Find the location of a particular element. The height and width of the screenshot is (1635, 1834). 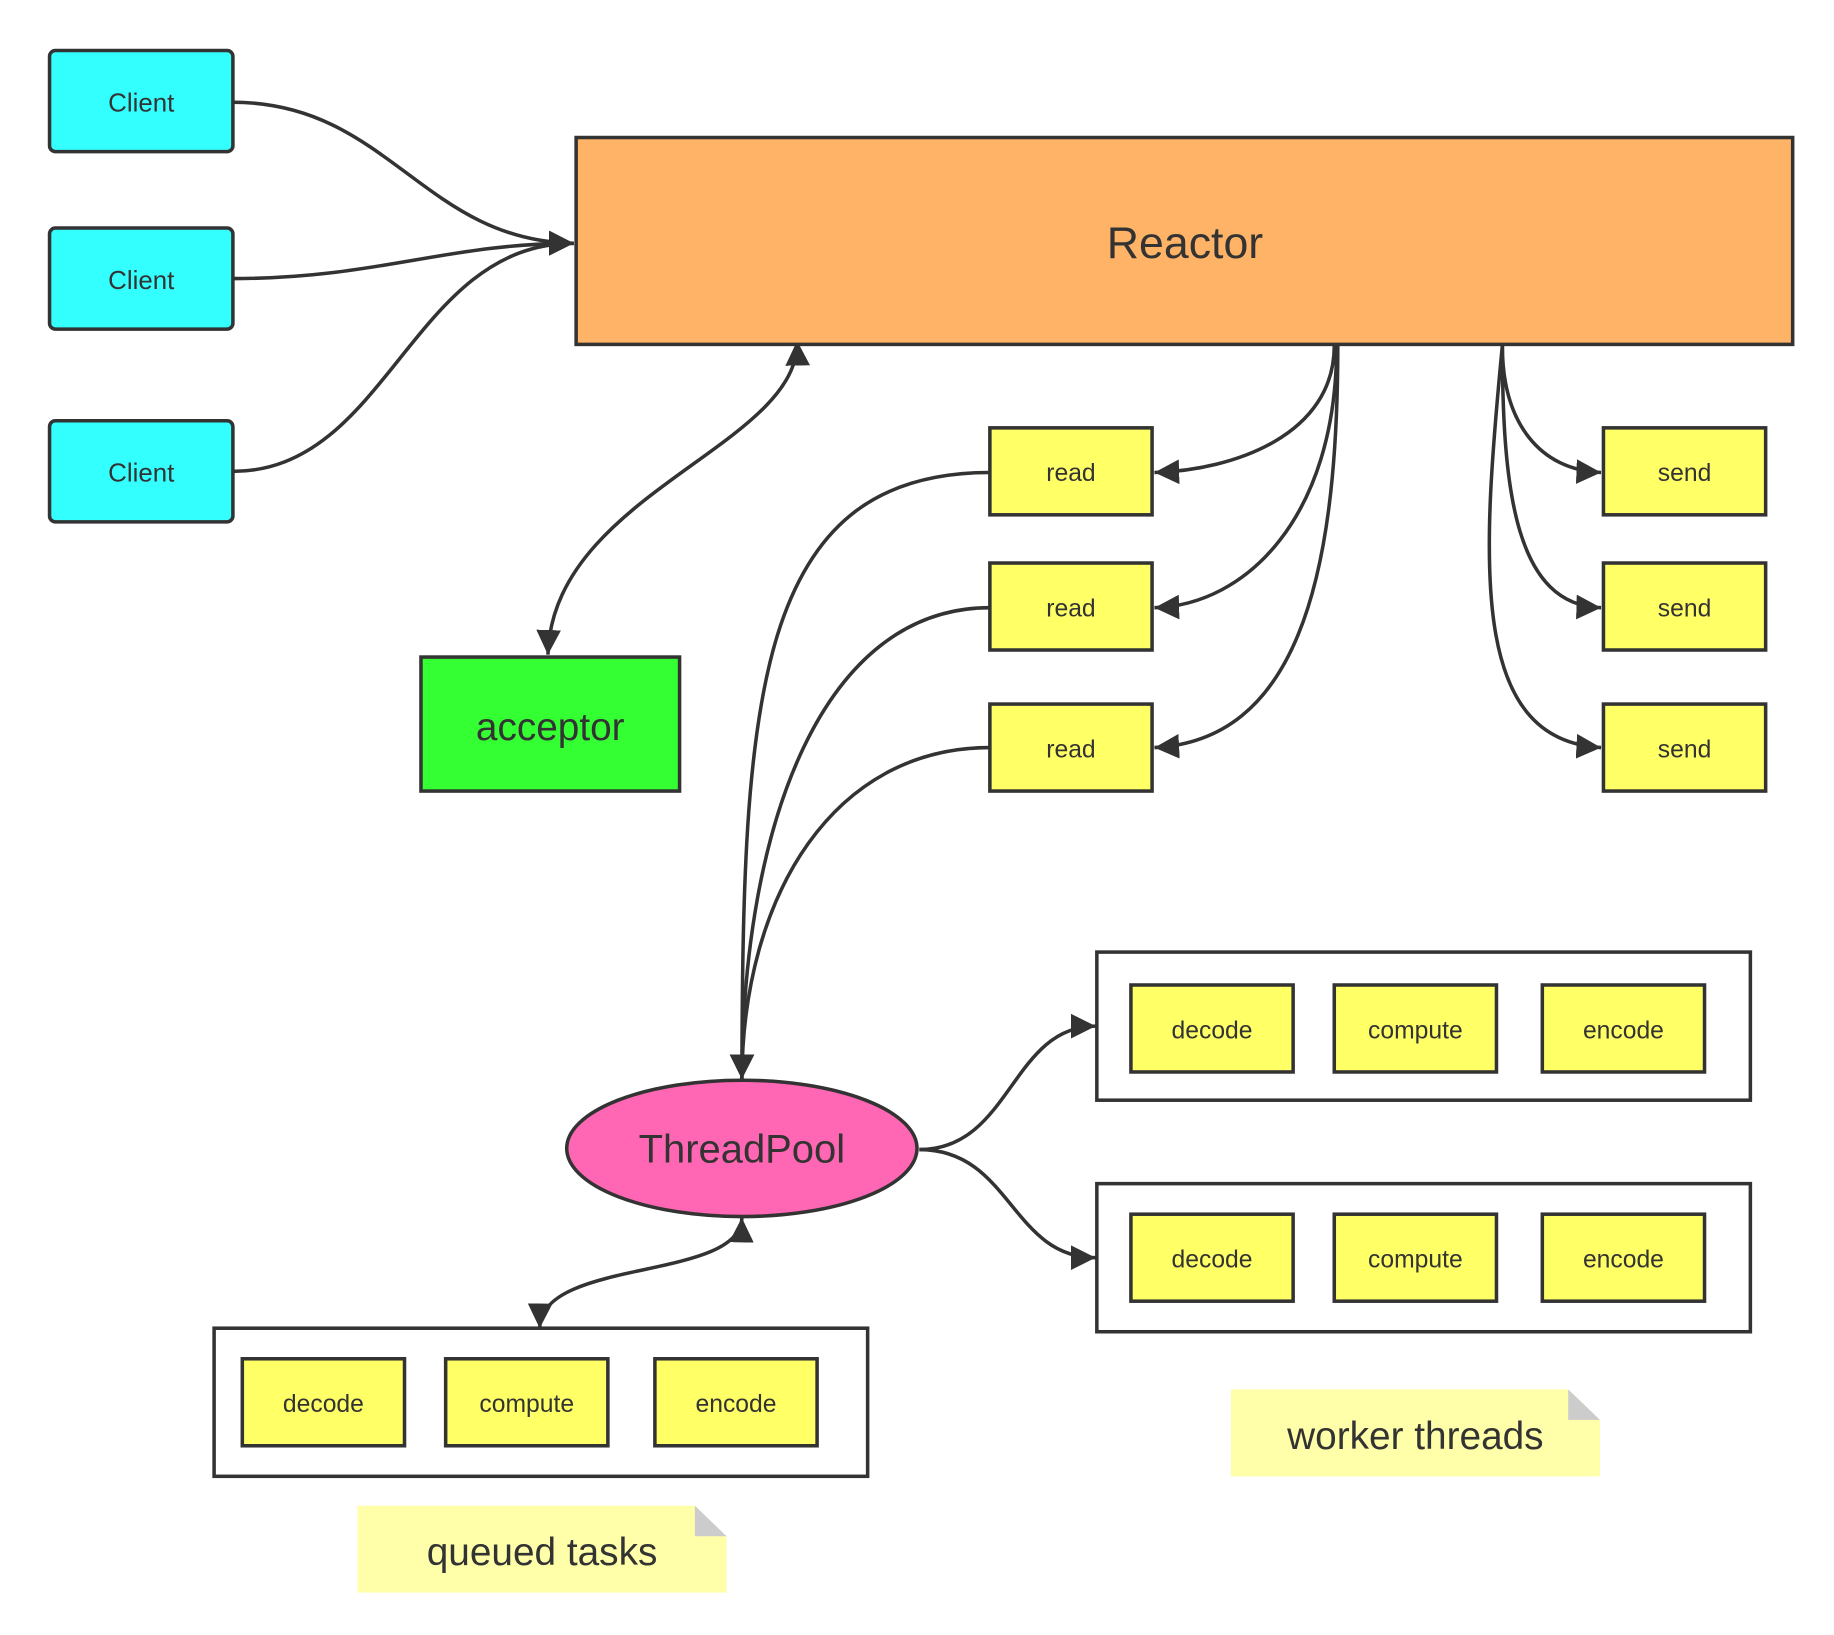

reactor-node: Reactor is located at coordinates (1184, 241).